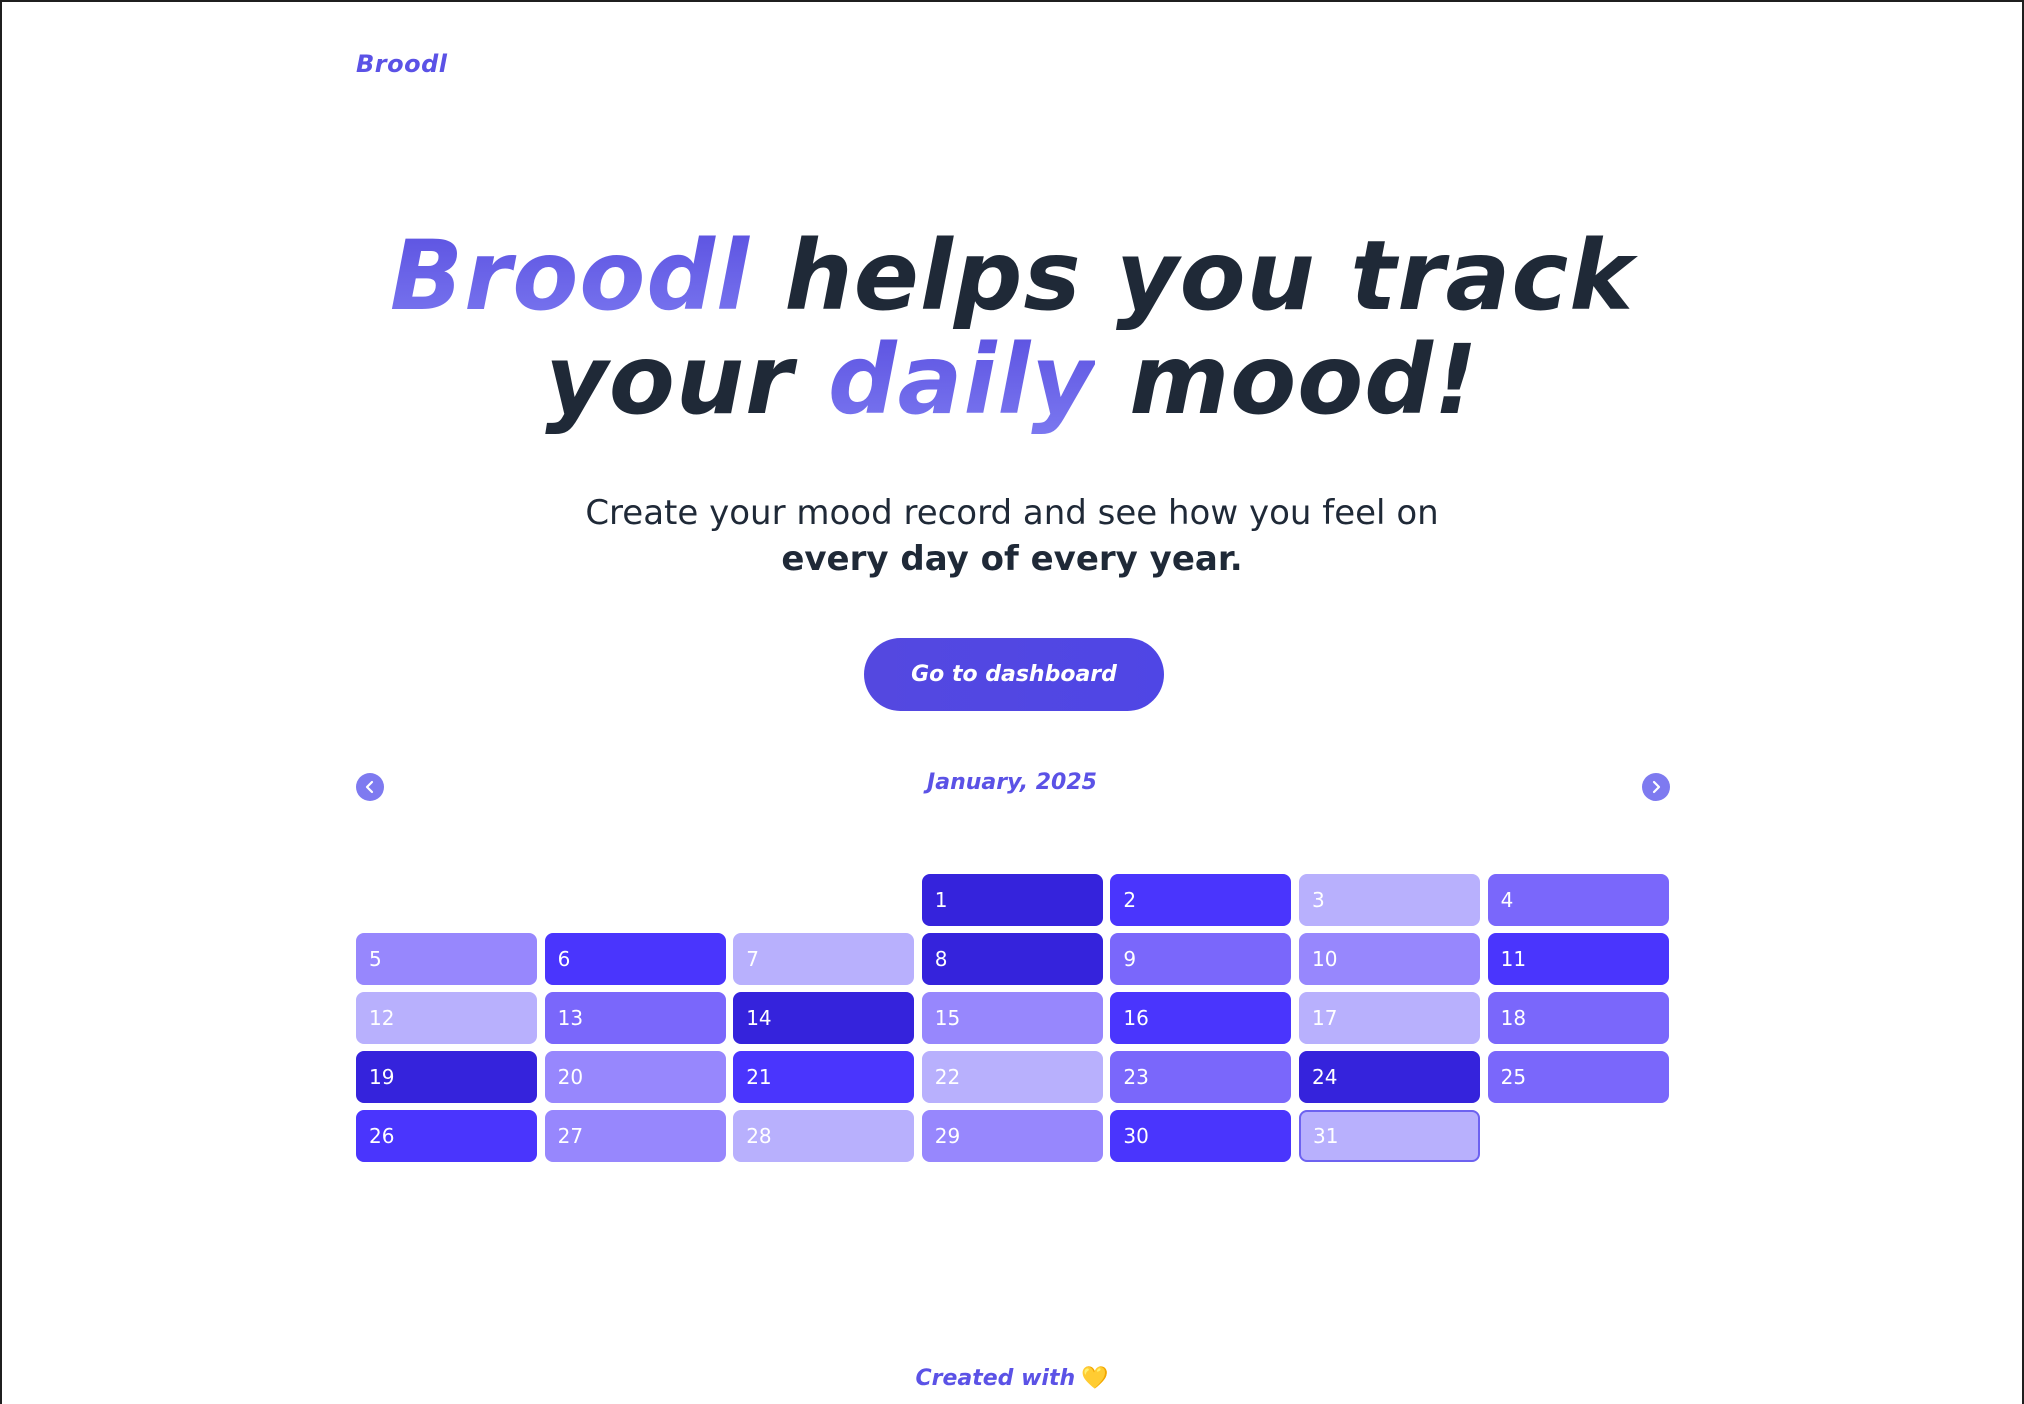 Image resolution: width=2024 pixels, height=1404 pixels. What do you see at coordinates (1012, 1136) in the screenshot?
I see `calendar-day-29: 29` at bounding box center [1012, 1136].